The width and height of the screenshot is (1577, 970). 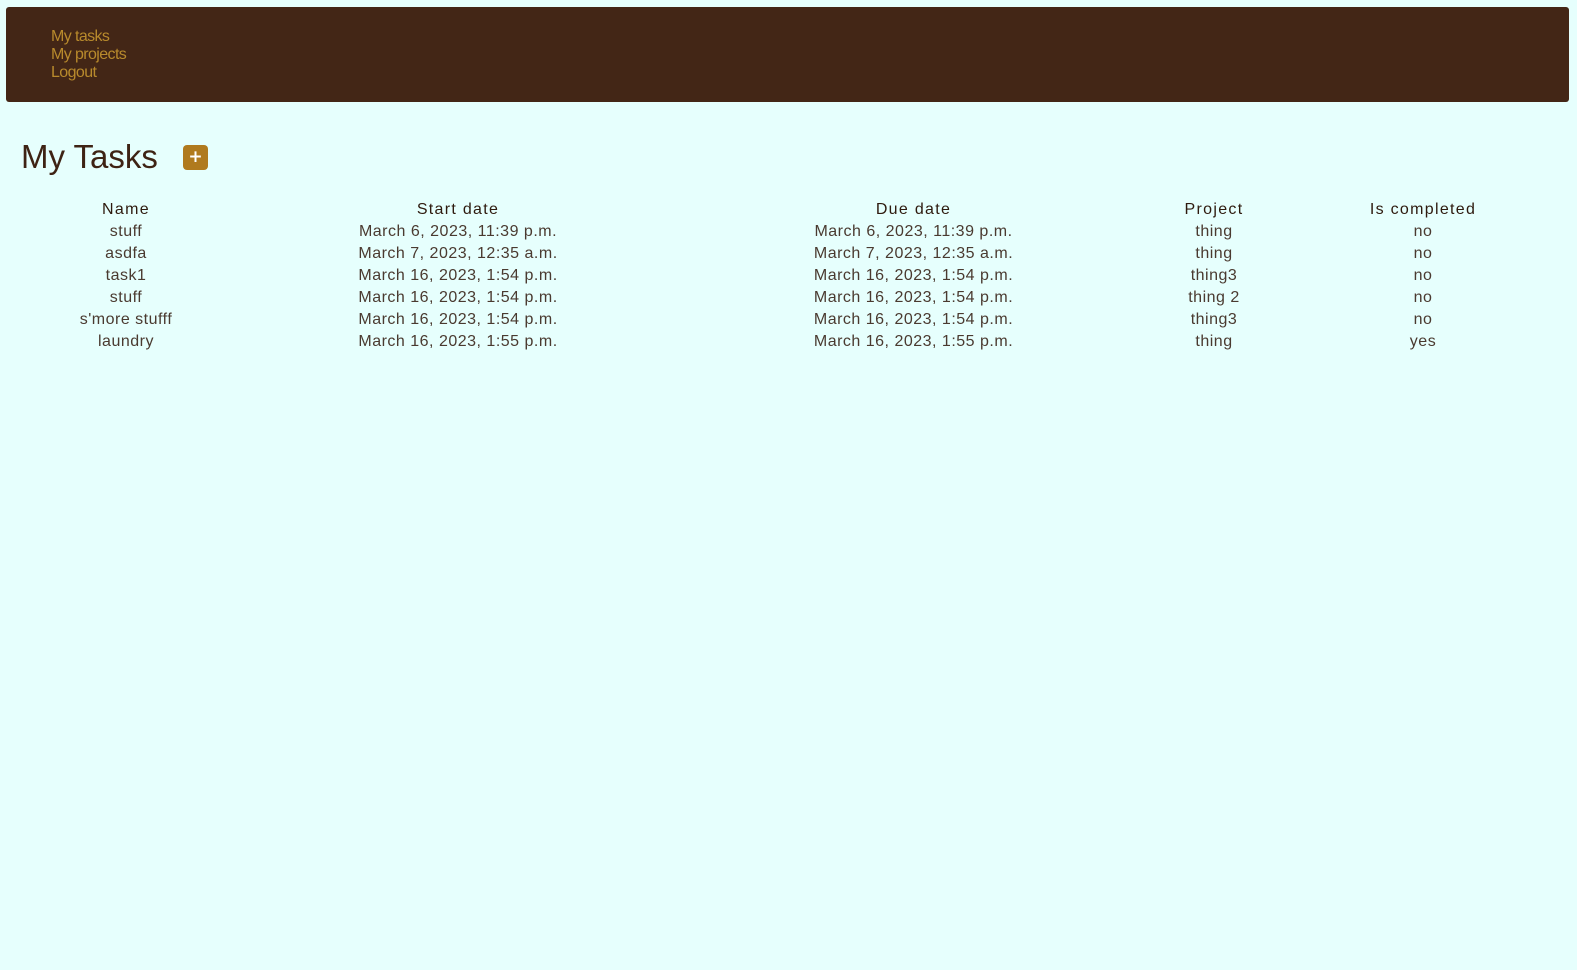 What do you see at coordinates (126, 319) in the screenshot?
I see `task-name-cell: s'more stufff` at bounding box center [126, 319].